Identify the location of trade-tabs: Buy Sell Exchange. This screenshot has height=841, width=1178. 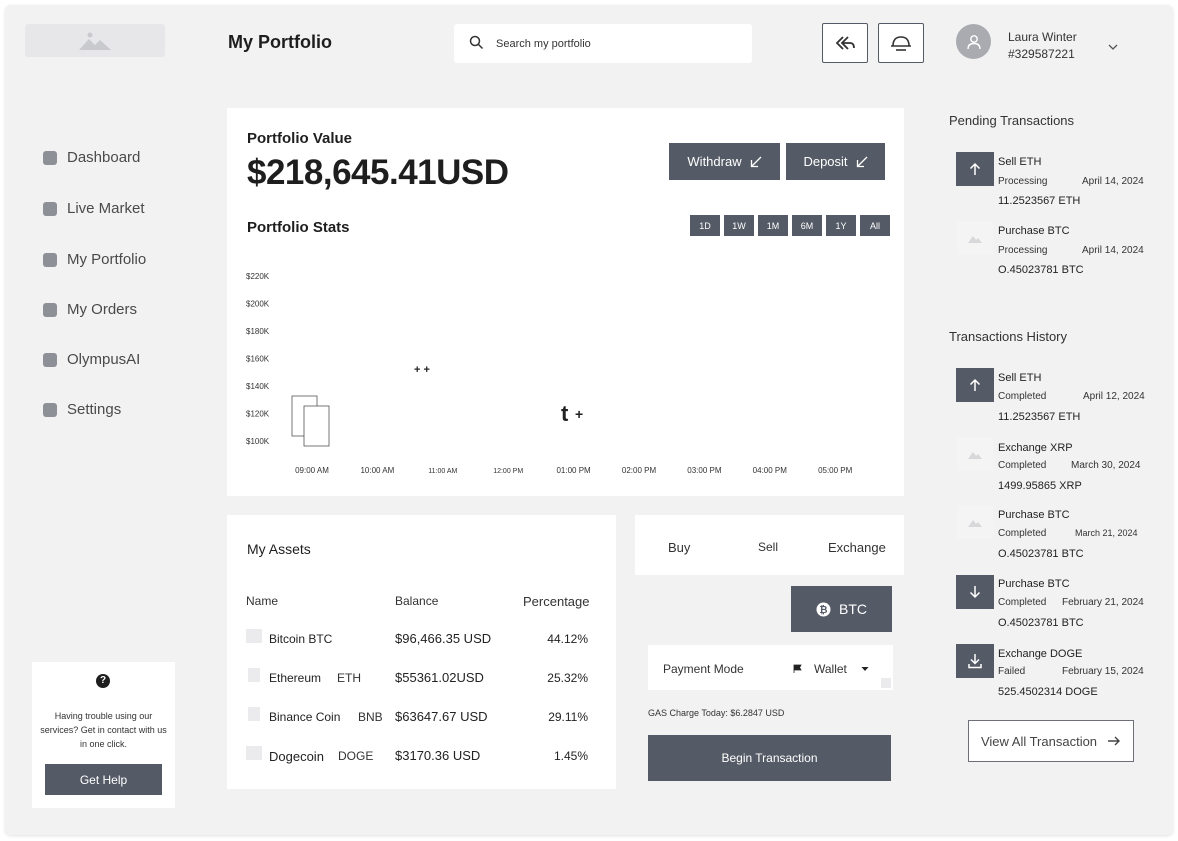
(769, 545).